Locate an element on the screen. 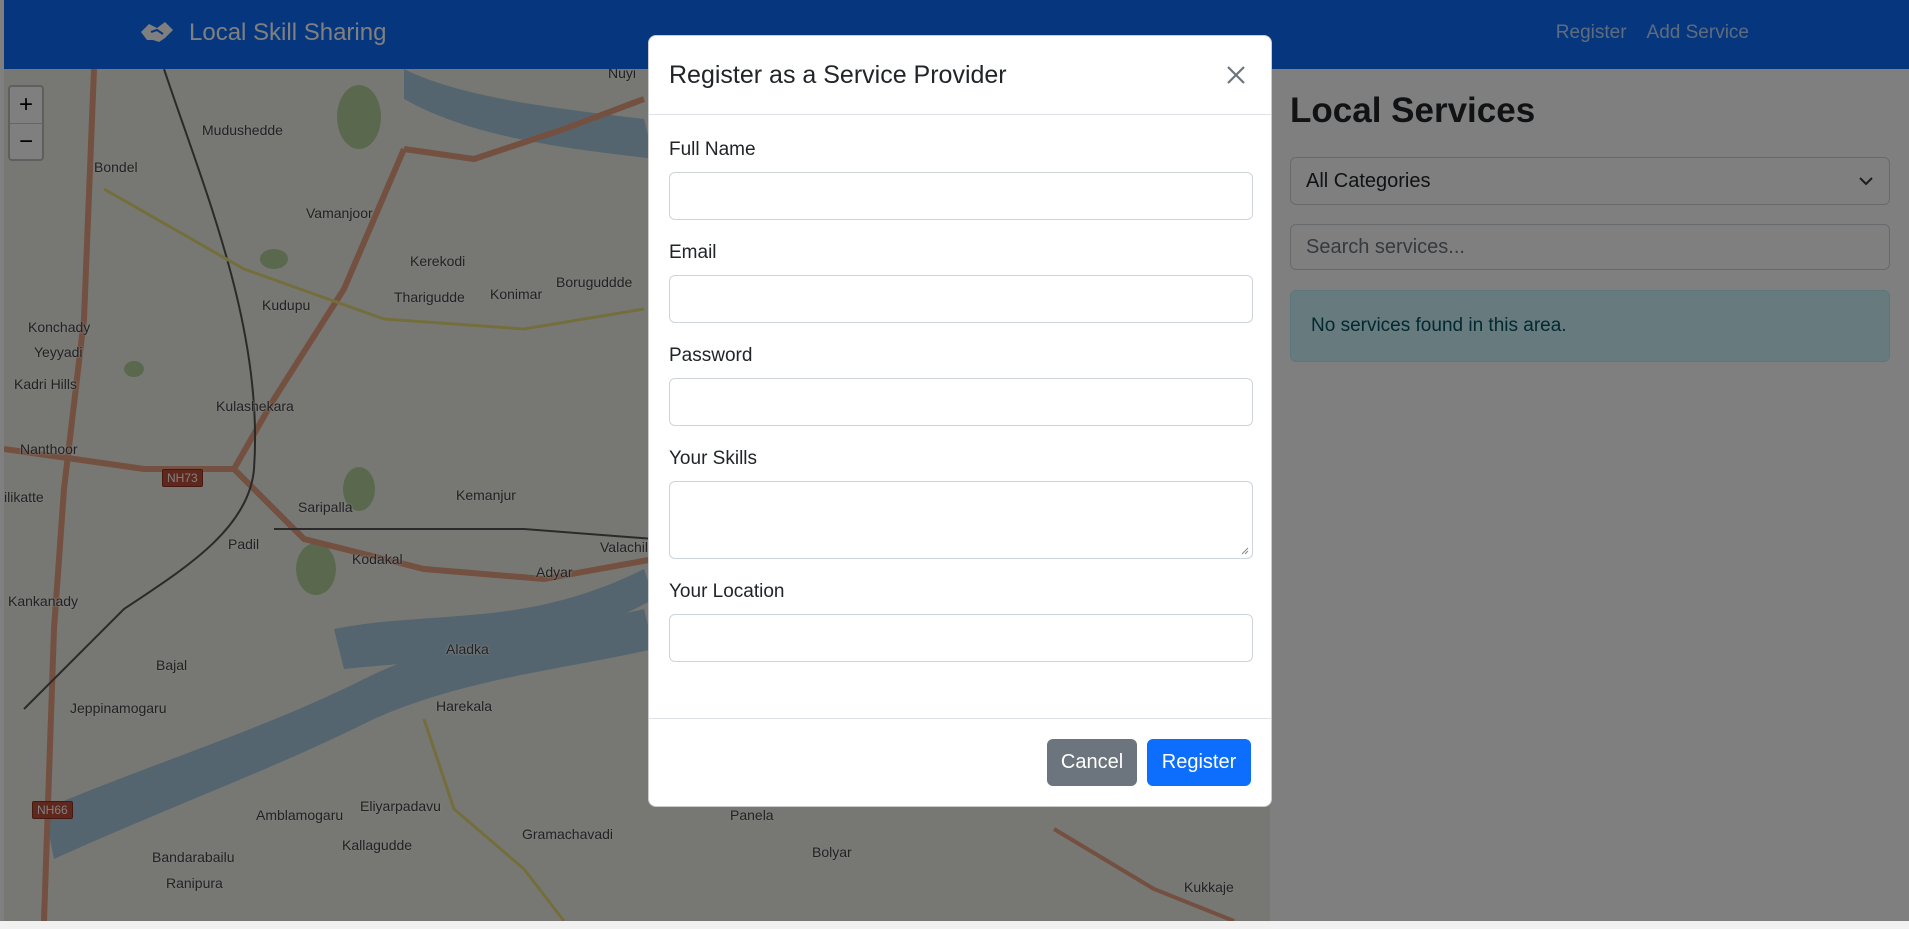  cancel-button: Cancel is located at coordinates (1092, 762).